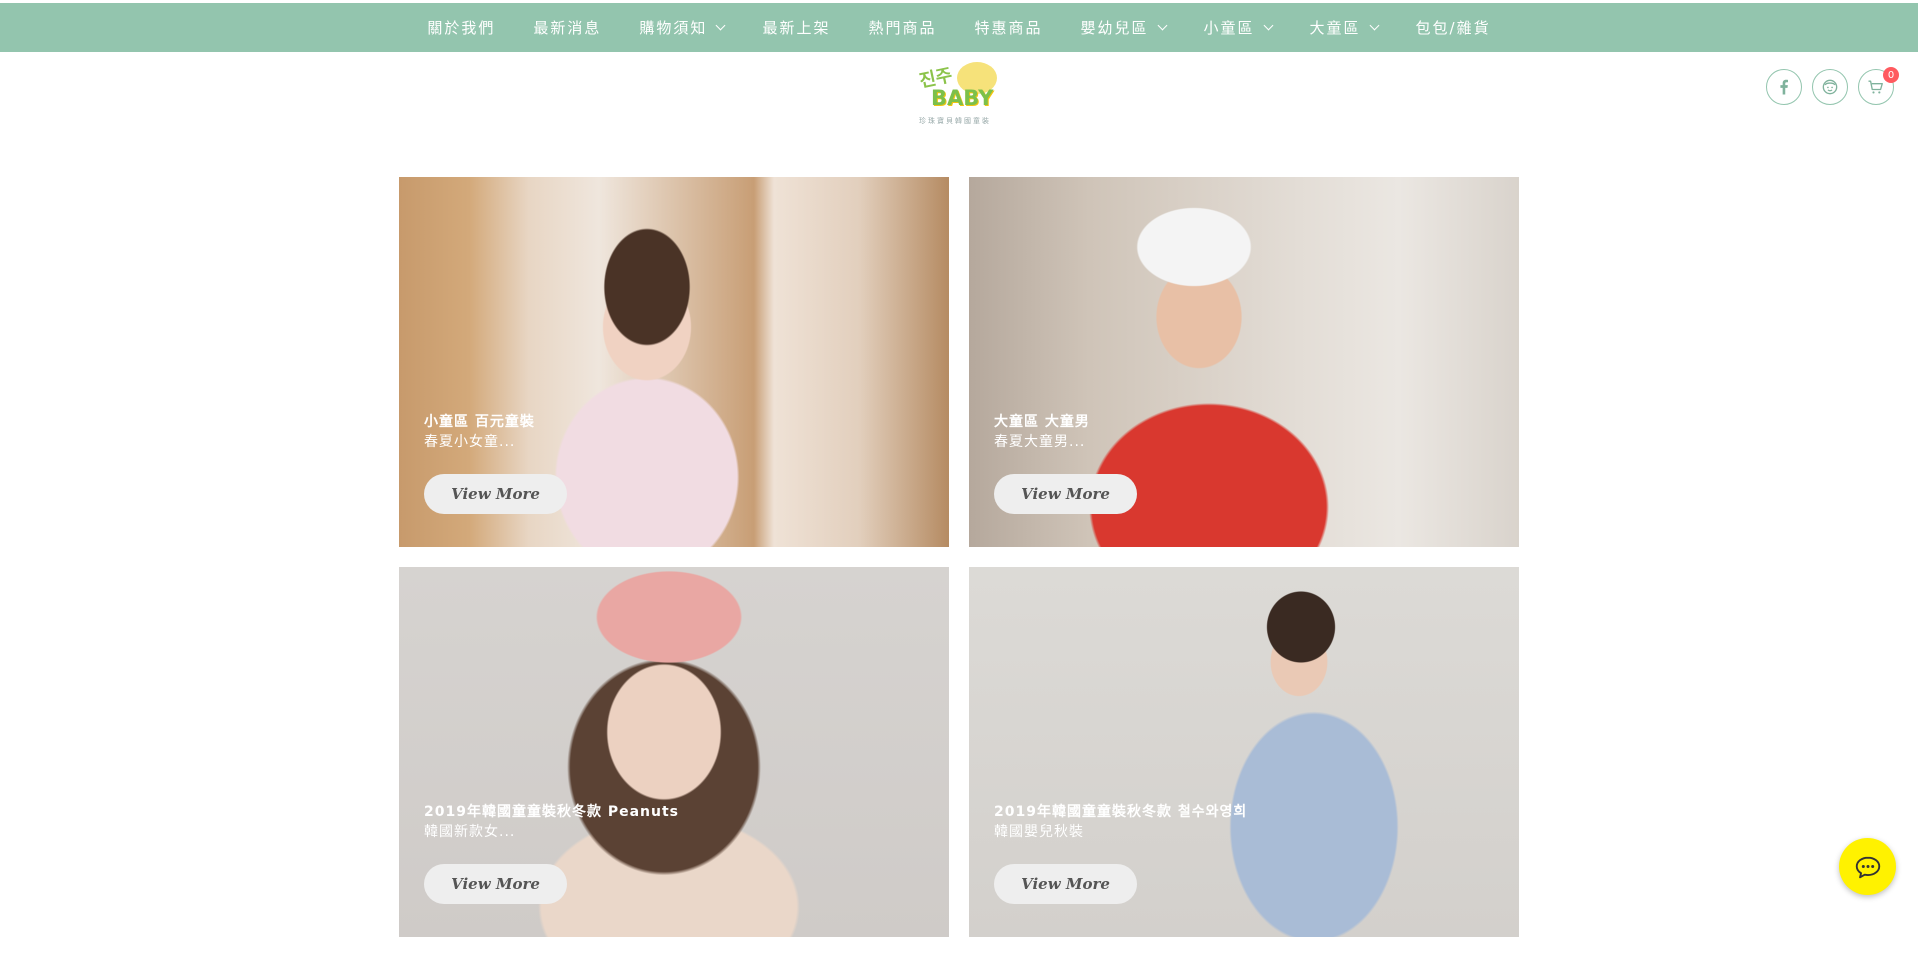 This screenshot has height=970, width=1918. I want to click on card-title: 2019年韓國童童裝秋冬款 Peanuts, so click(552, 812).